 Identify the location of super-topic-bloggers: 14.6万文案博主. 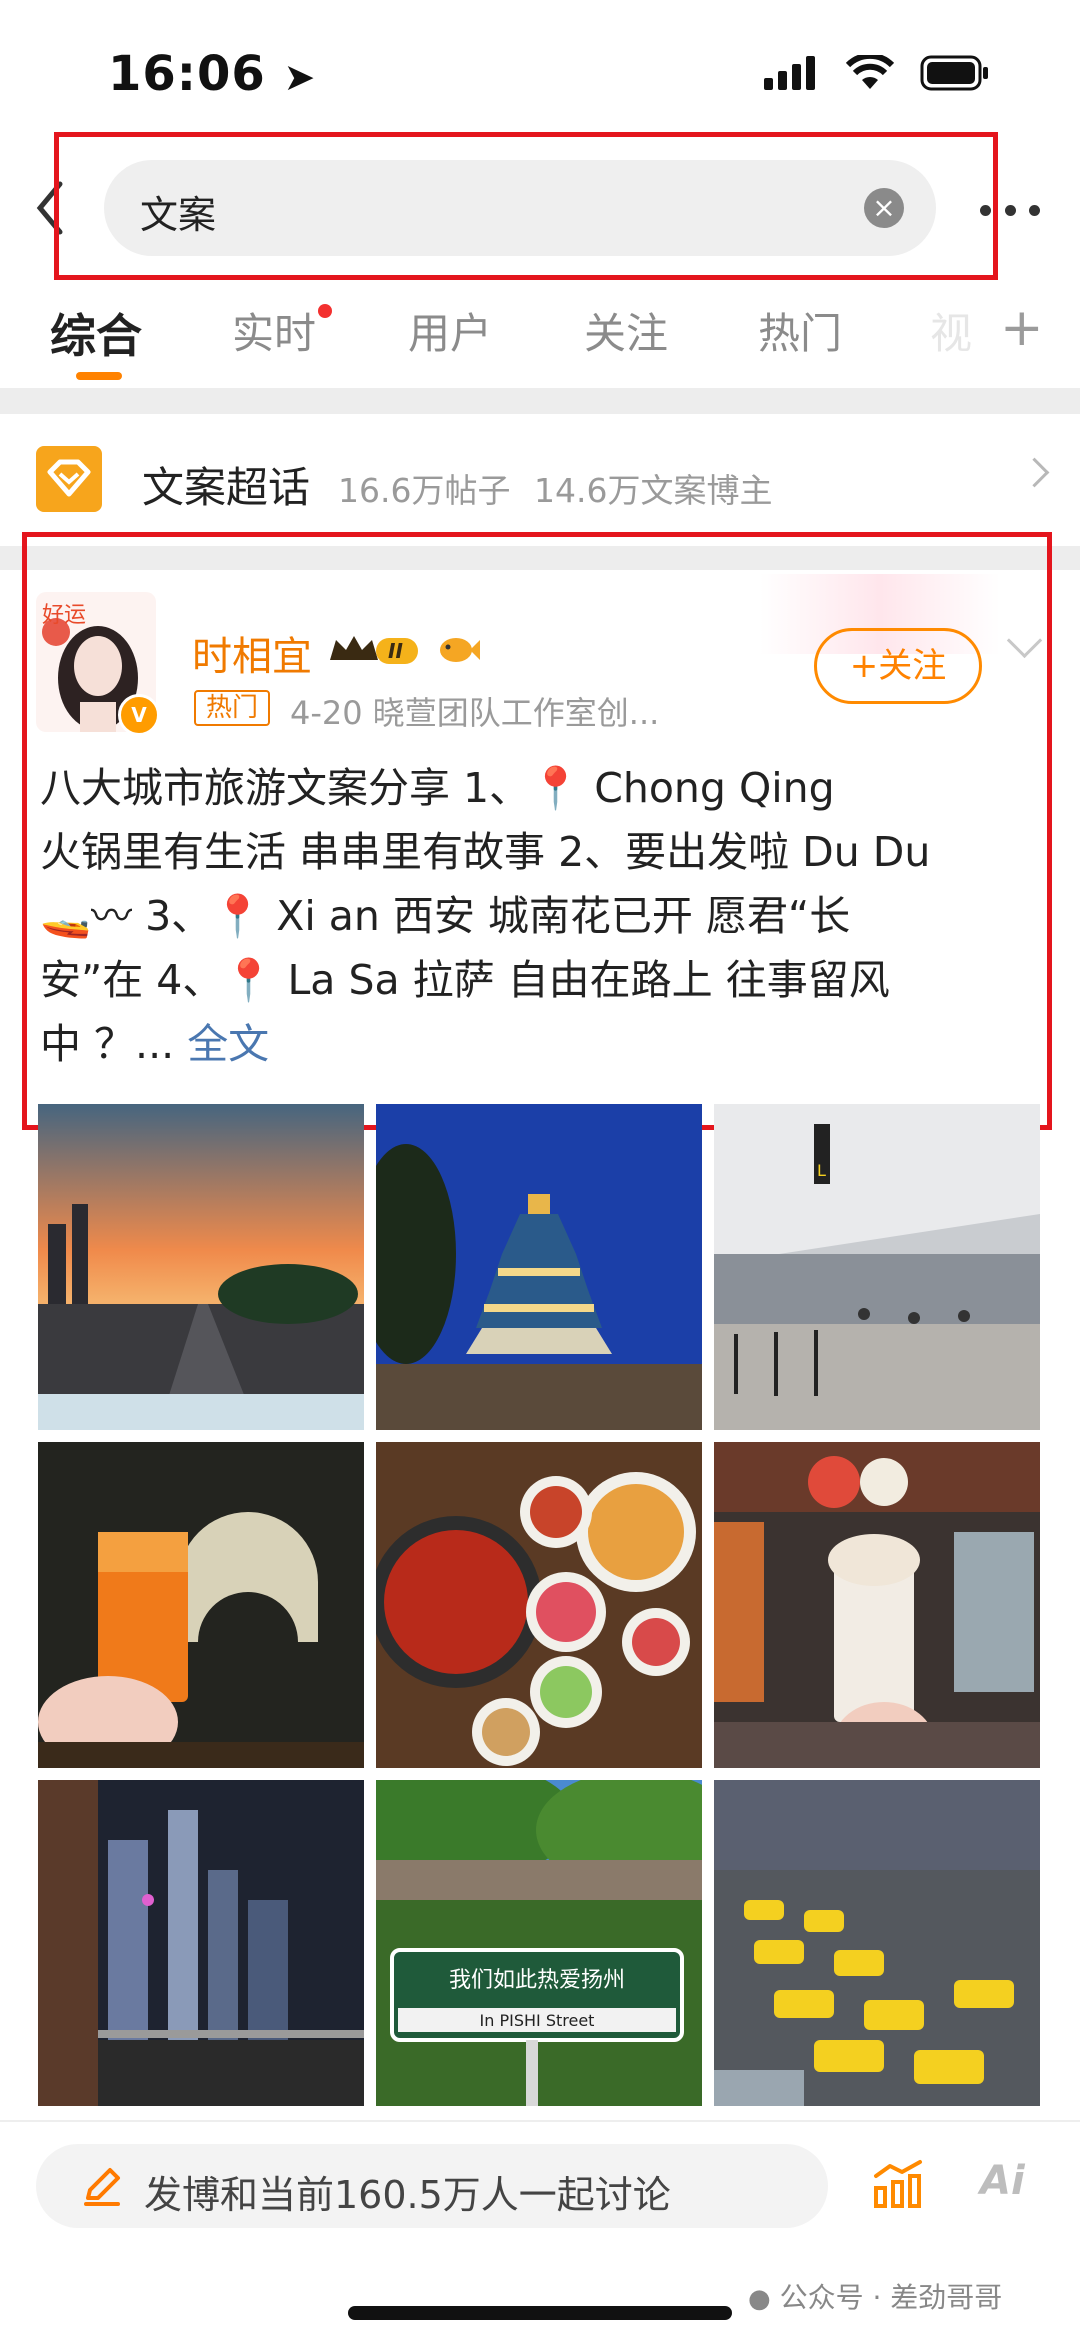
(653, 490).